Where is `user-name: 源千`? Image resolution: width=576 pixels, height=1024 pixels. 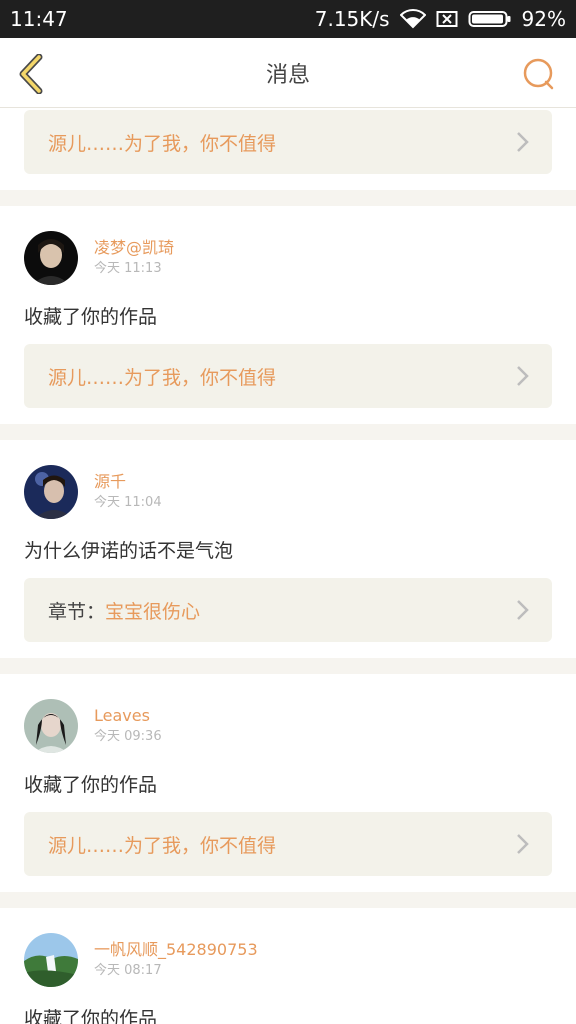 user-name: 源千 is located at coordinates (128, 482).